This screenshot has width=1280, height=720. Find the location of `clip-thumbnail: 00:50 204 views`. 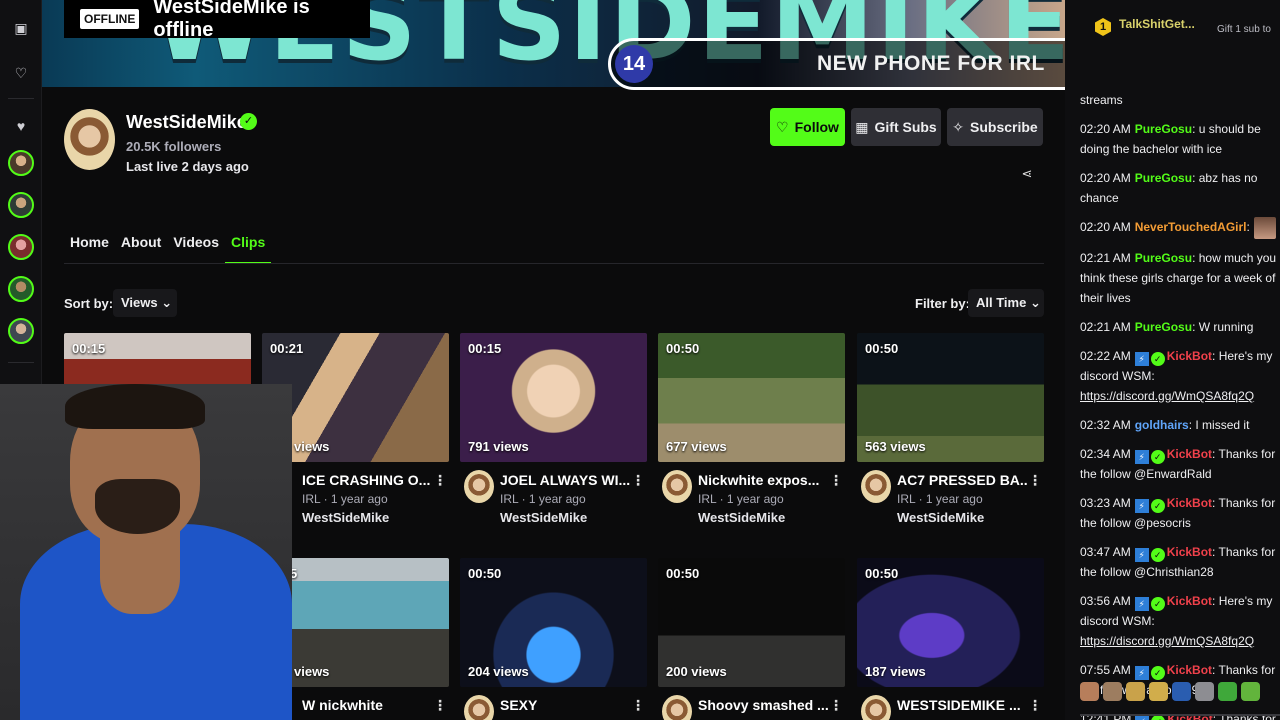

clip-thumbnail: 00:50 204 views is located at coordinates (553, 622).